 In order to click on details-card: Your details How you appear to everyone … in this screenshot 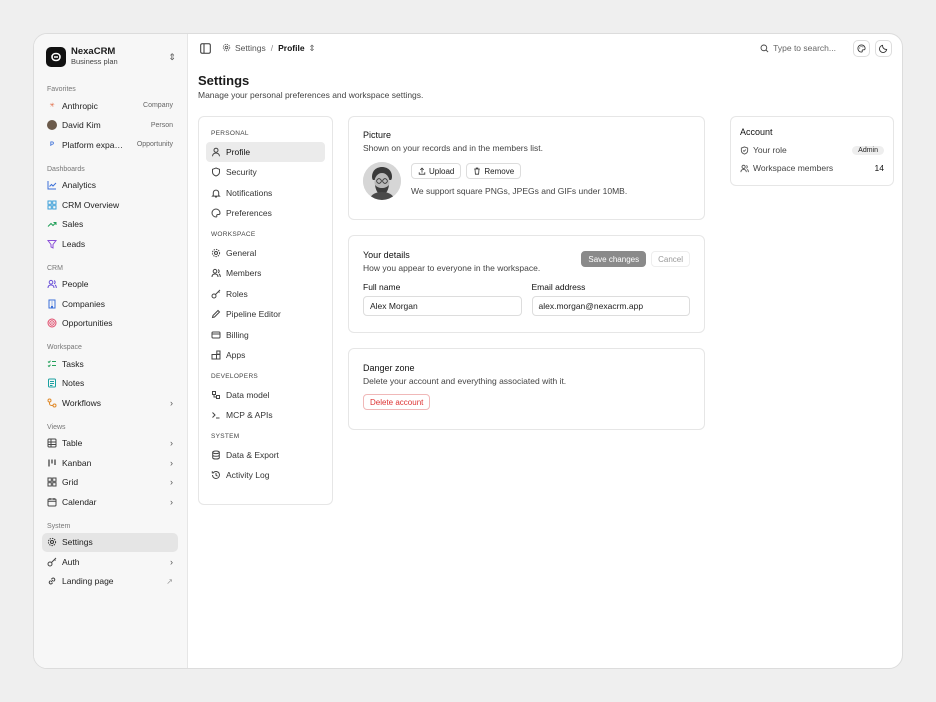, I will do `click(526, 284)`.